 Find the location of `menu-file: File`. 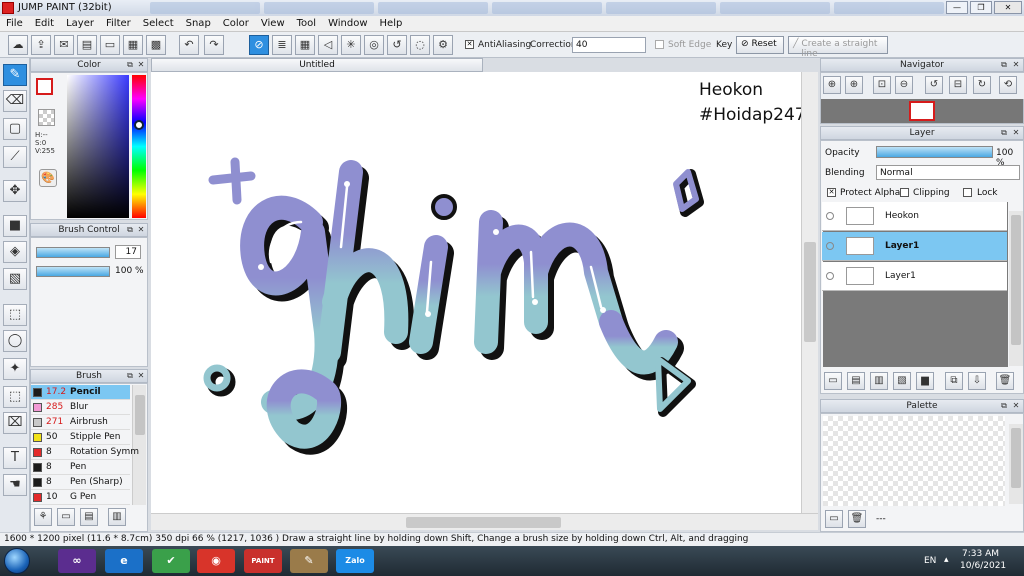

menu-file: File is located at coordinates (14, 23).